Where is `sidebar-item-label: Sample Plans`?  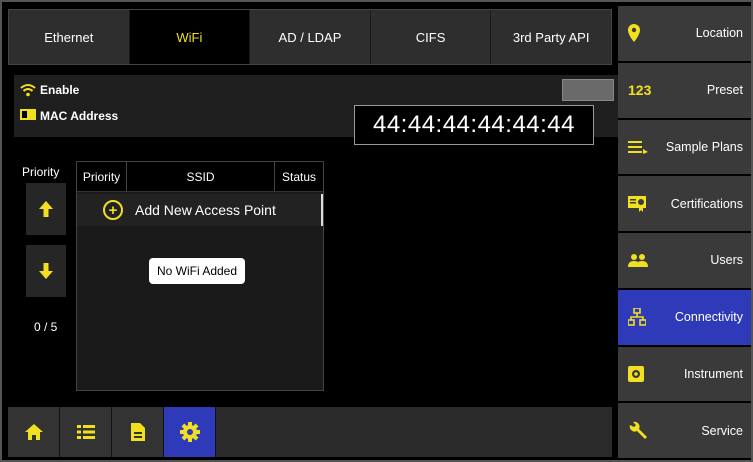 sidebar-item-label: Sample Plans is located at coordinates (704, 146).